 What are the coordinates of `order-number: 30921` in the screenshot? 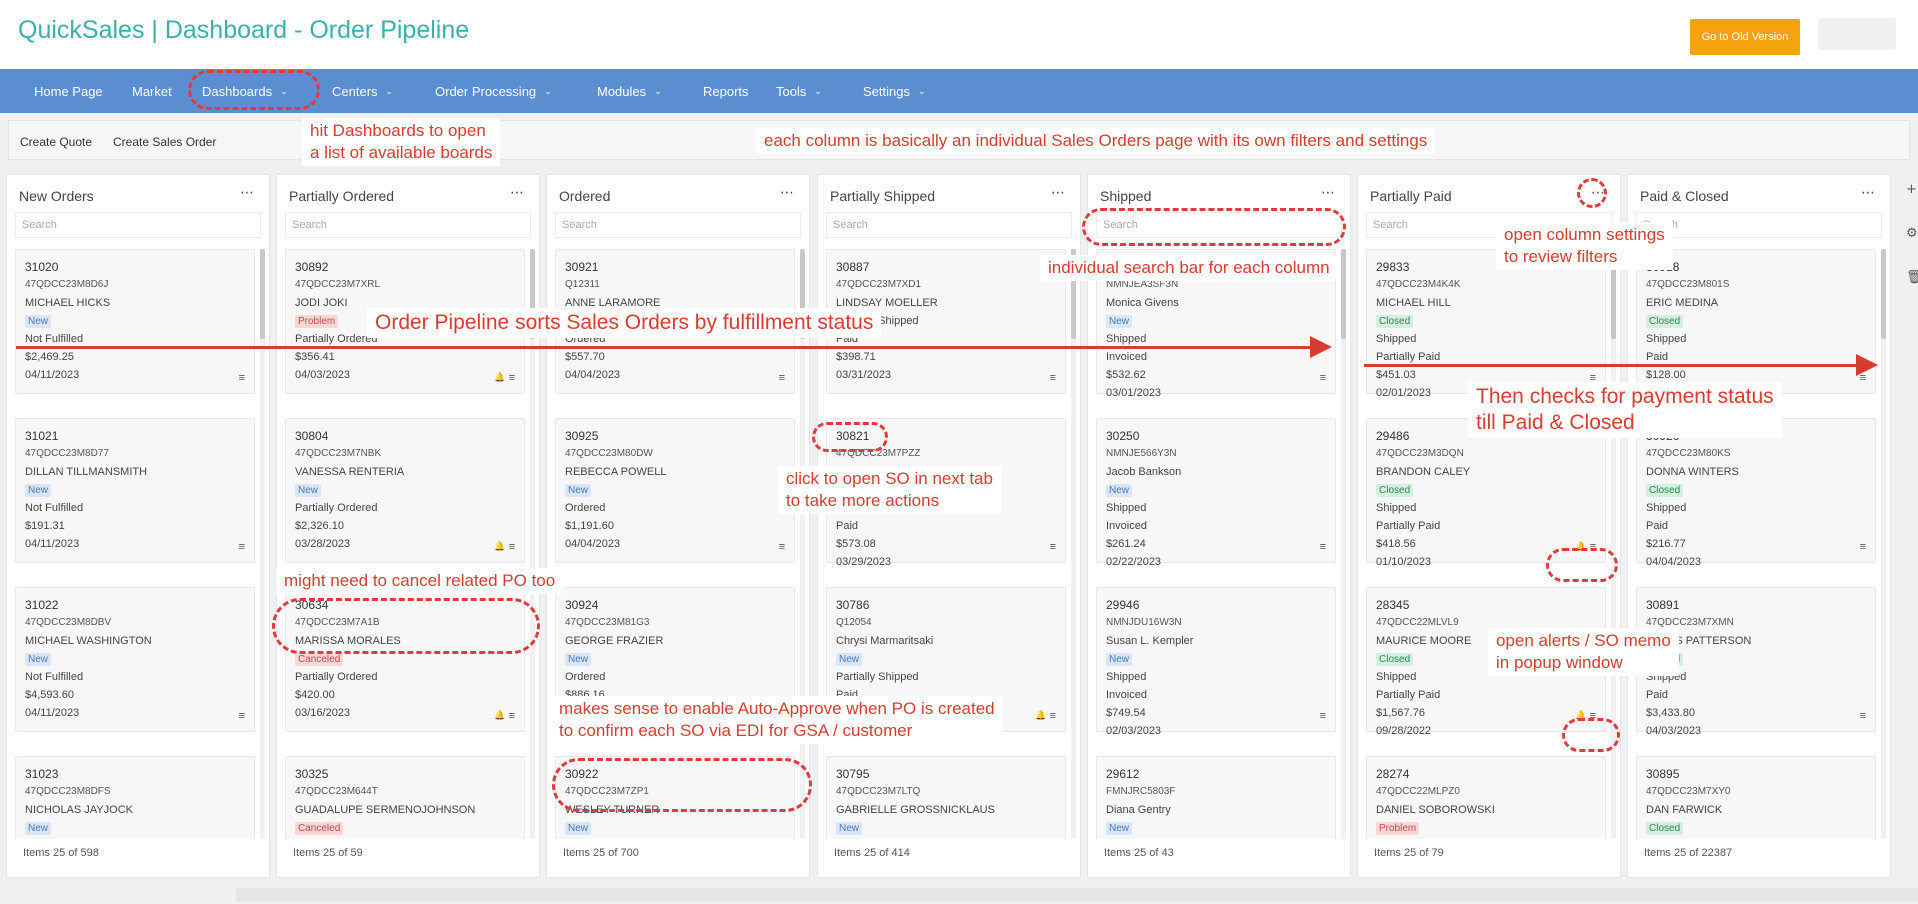 It's located at (675, 267).